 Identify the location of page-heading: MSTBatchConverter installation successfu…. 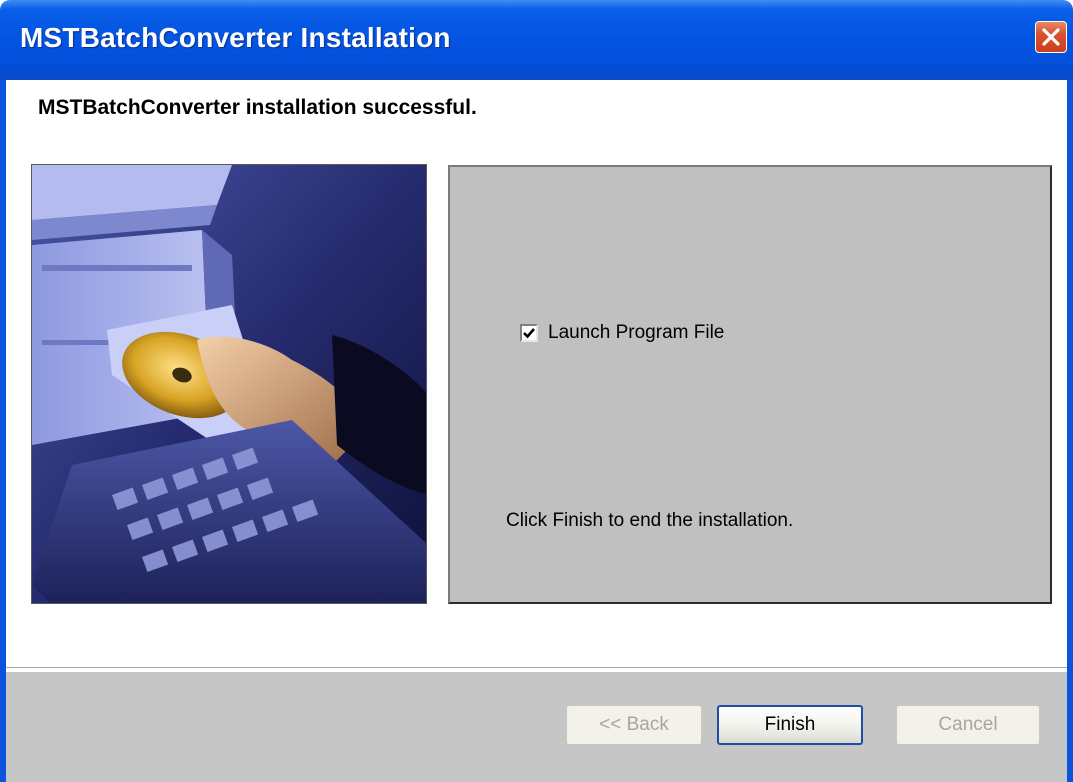
(257, 107).